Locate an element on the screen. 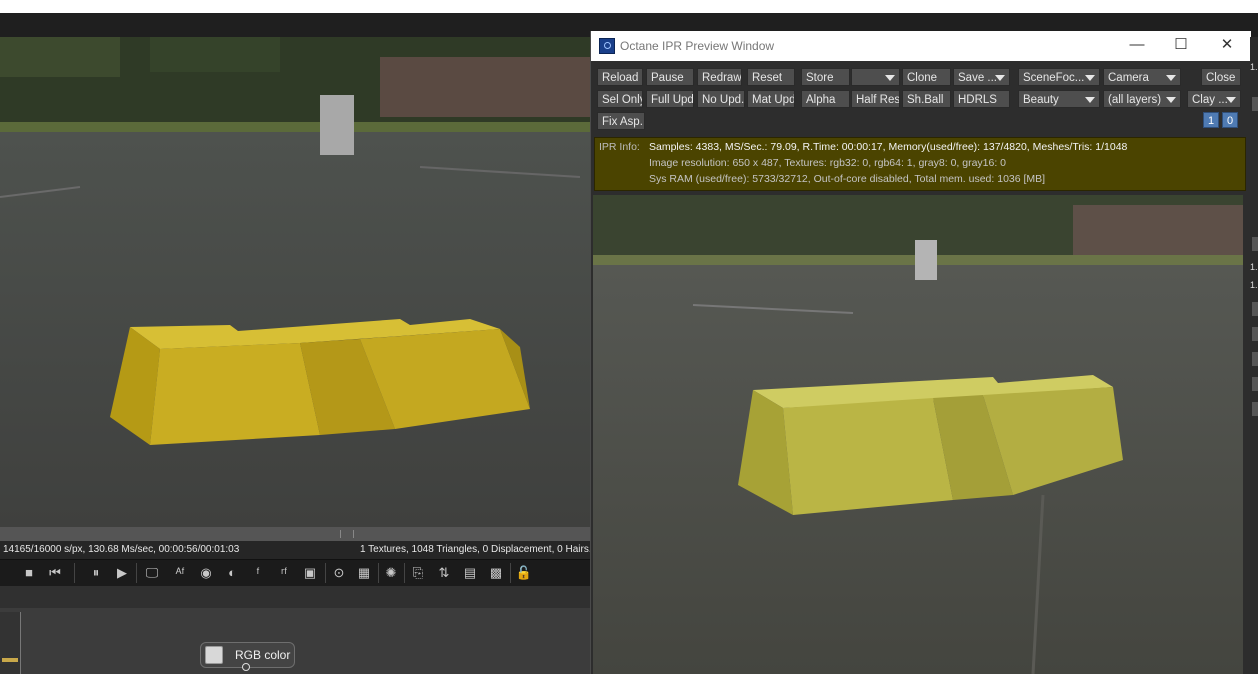  reload-button: Reload is located at coordinates (620, 77).